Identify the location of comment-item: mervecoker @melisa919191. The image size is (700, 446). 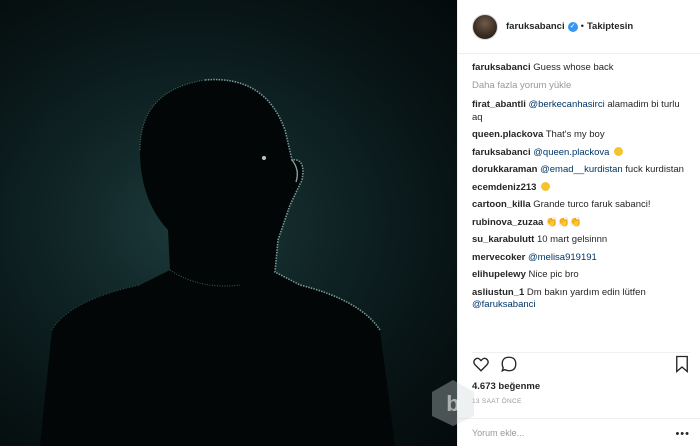
(582, 258).